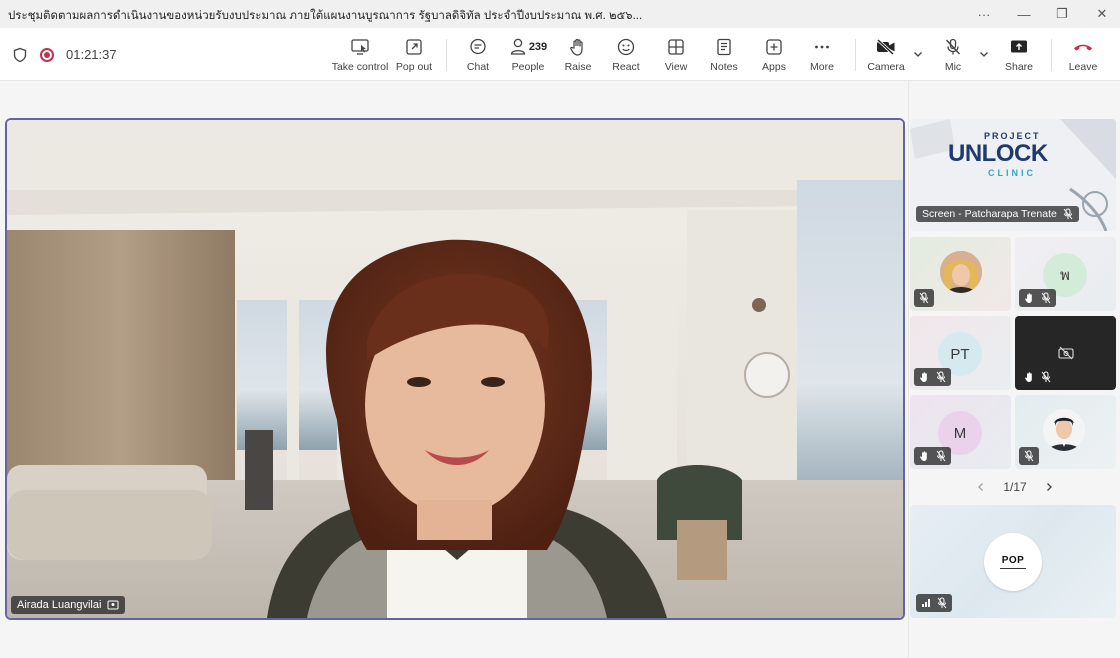  Describe the element at coordinates (953, 66) in the screenshot. I see `mic-label: Mic` at that location.